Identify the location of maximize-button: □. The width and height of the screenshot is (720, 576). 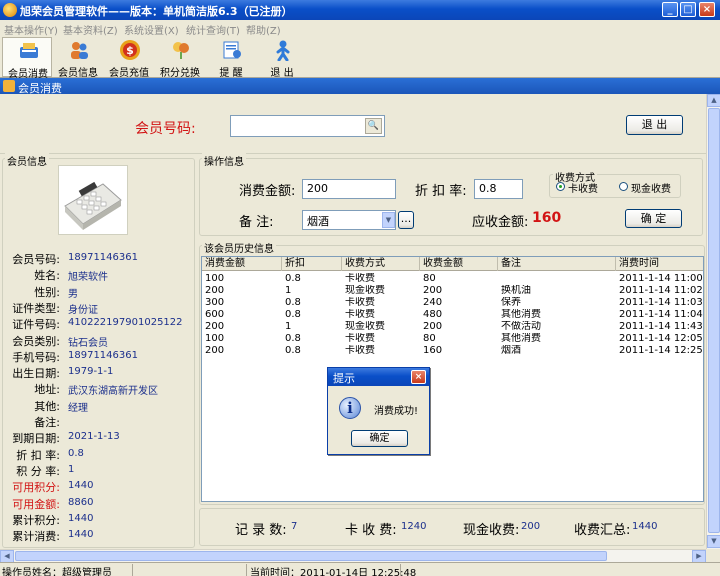
(688, 9).